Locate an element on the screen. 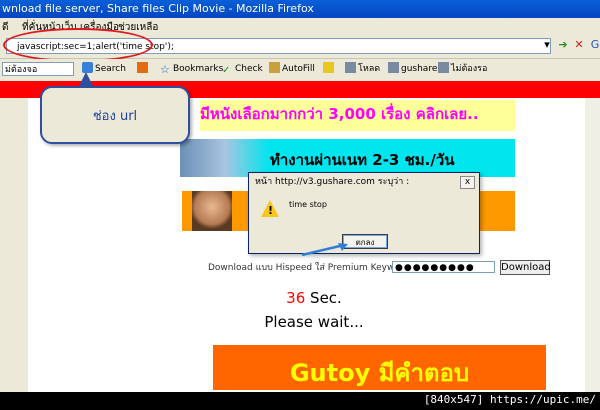 This screenshot has height=410, width=600. callout-text: ช่อง url is located at coordinates (115, 116).